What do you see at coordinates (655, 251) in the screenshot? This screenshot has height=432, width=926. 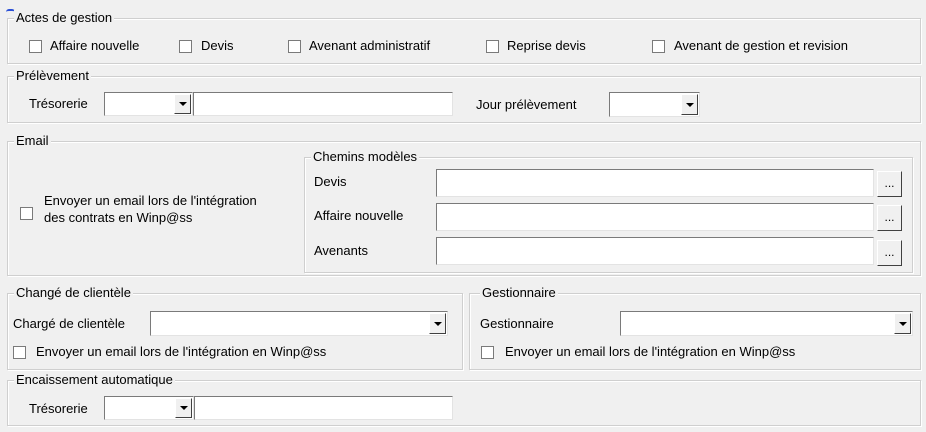 I see `chemin-avenants-field` at bounding box center [655, 251].